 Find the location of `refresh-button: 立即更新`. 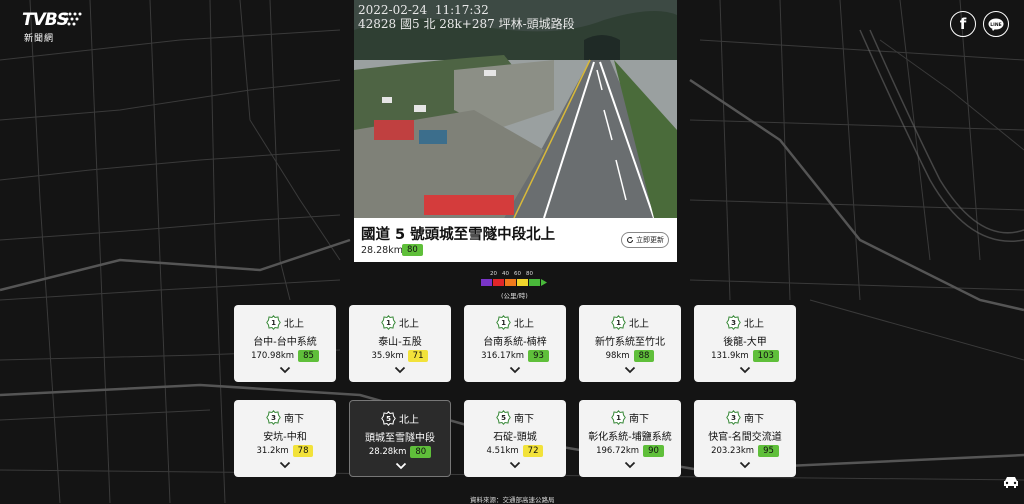

refresh-button: 立即更新 is located at coordinates (645, 240).